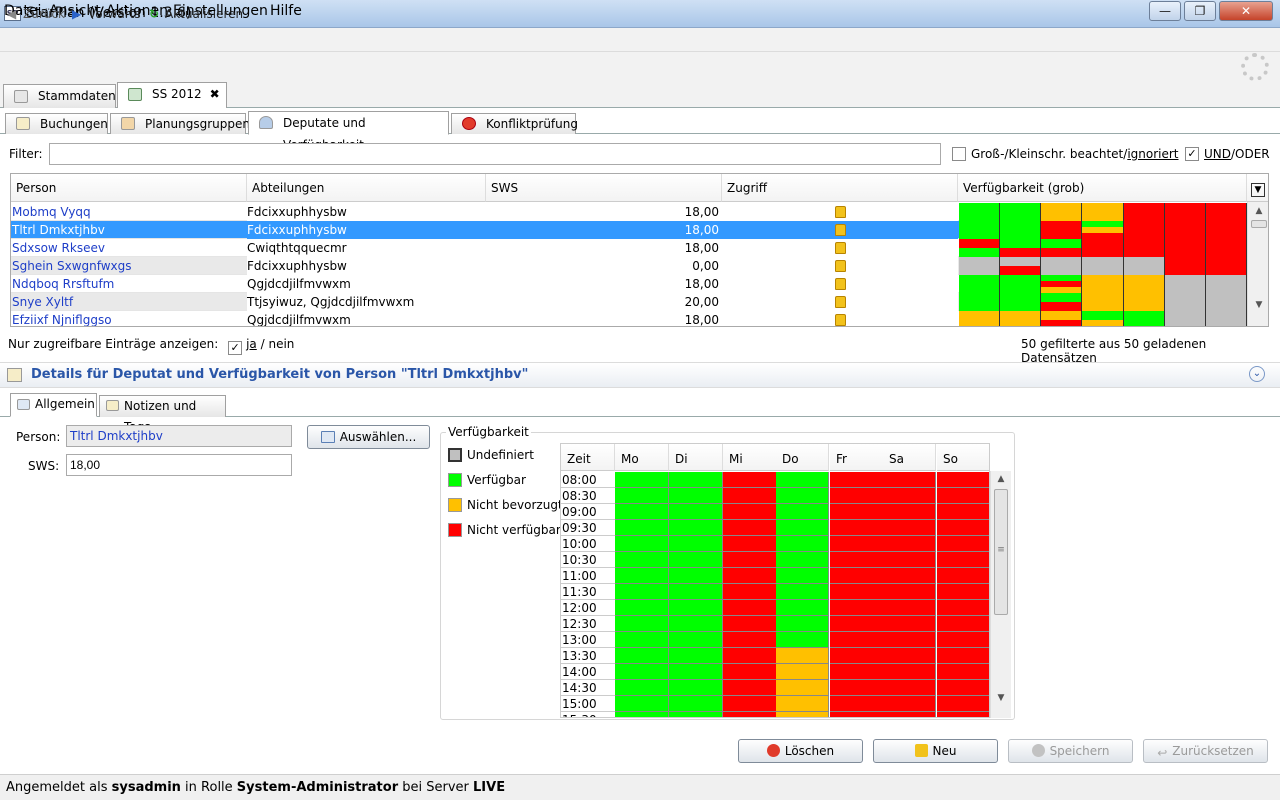  Describe the element at coordinates (1205, 751) in the screenshot. I see `reset-button: ↩ Zurücksetzen` at that location.